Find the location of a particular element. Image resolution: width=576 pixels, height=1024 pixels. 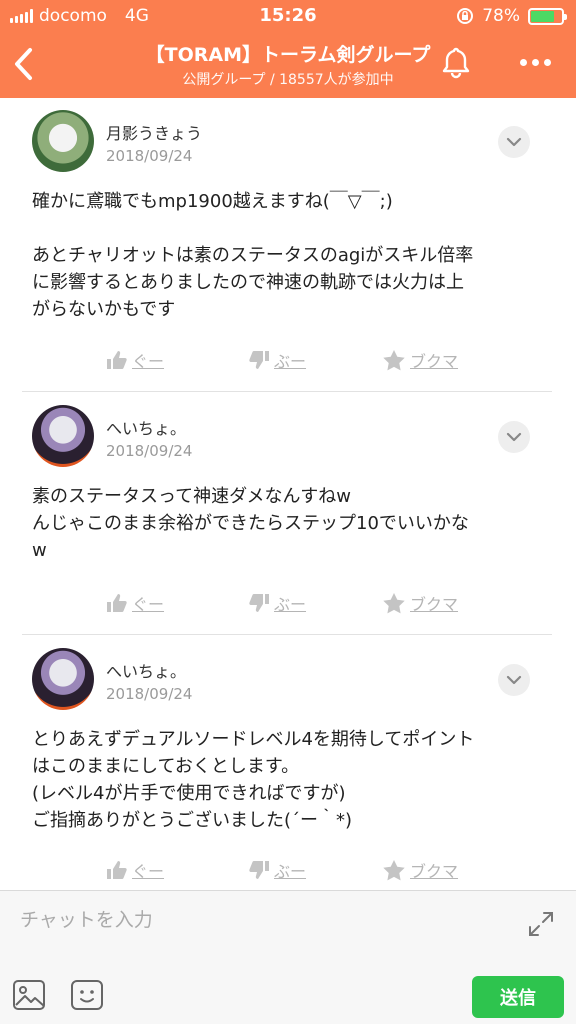

send-button: 送信 is located at coordinates (518, 997).